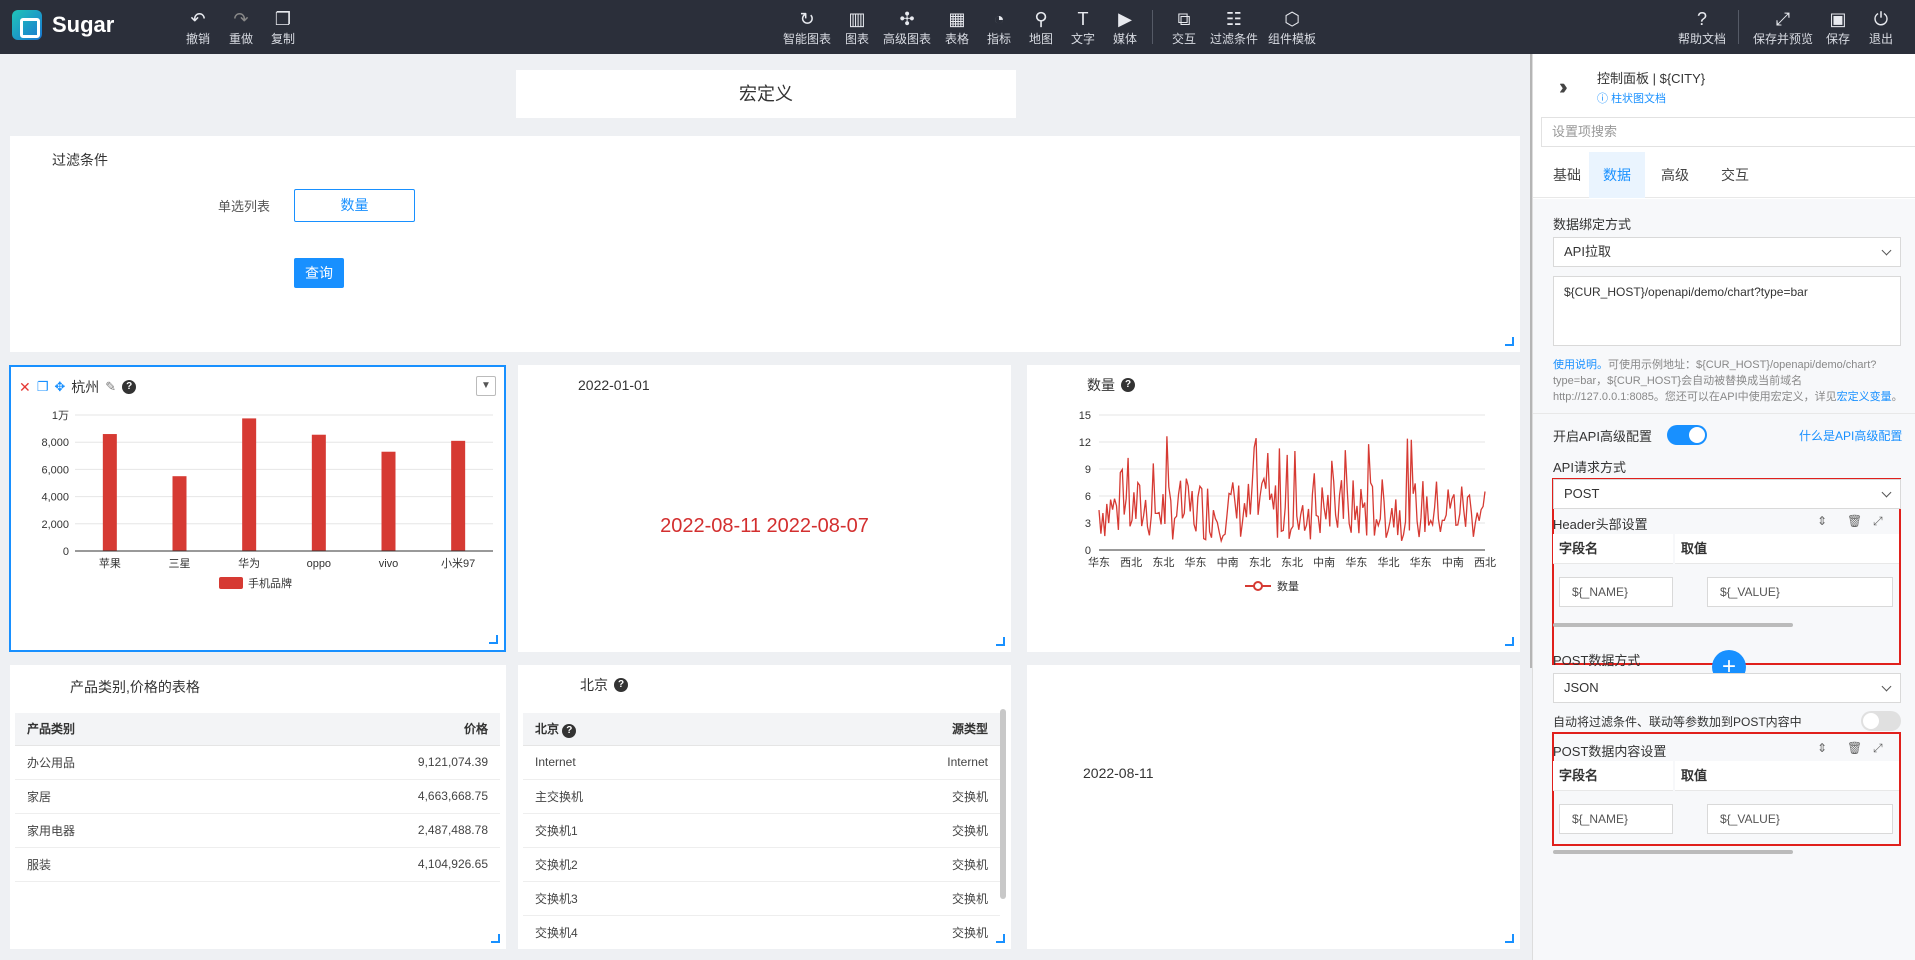  I want to click on table-scrollbar, so click(1003, 804).